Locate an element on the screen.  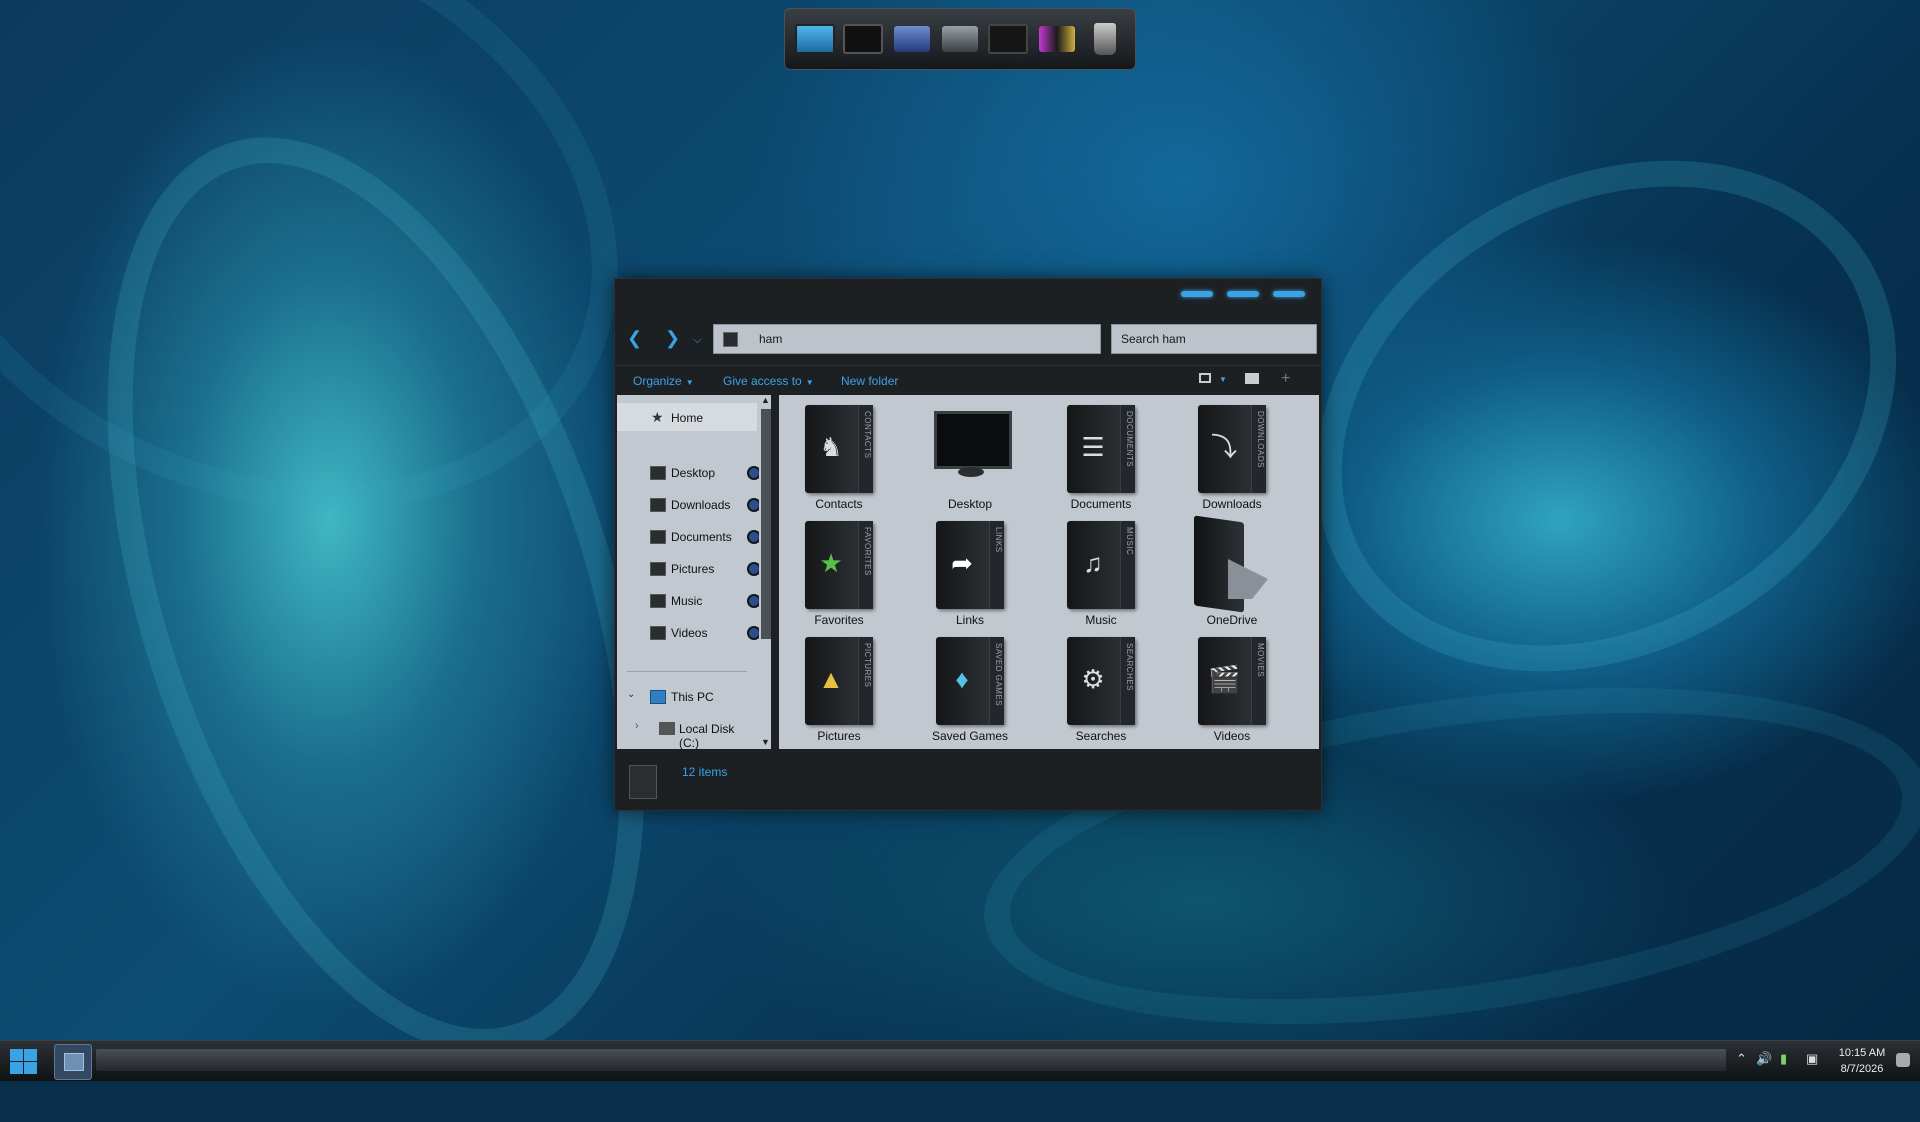
computer-icon is located at coordinates (658, 697).